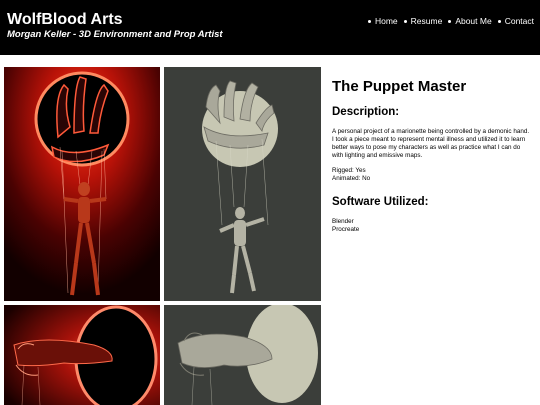 This screenshot has width=540, height=405. What do you see at coordinates (349, 170) in the screenshot?
I see `rigged-status: Rigged: Yes` at bounding box center [349, 170].